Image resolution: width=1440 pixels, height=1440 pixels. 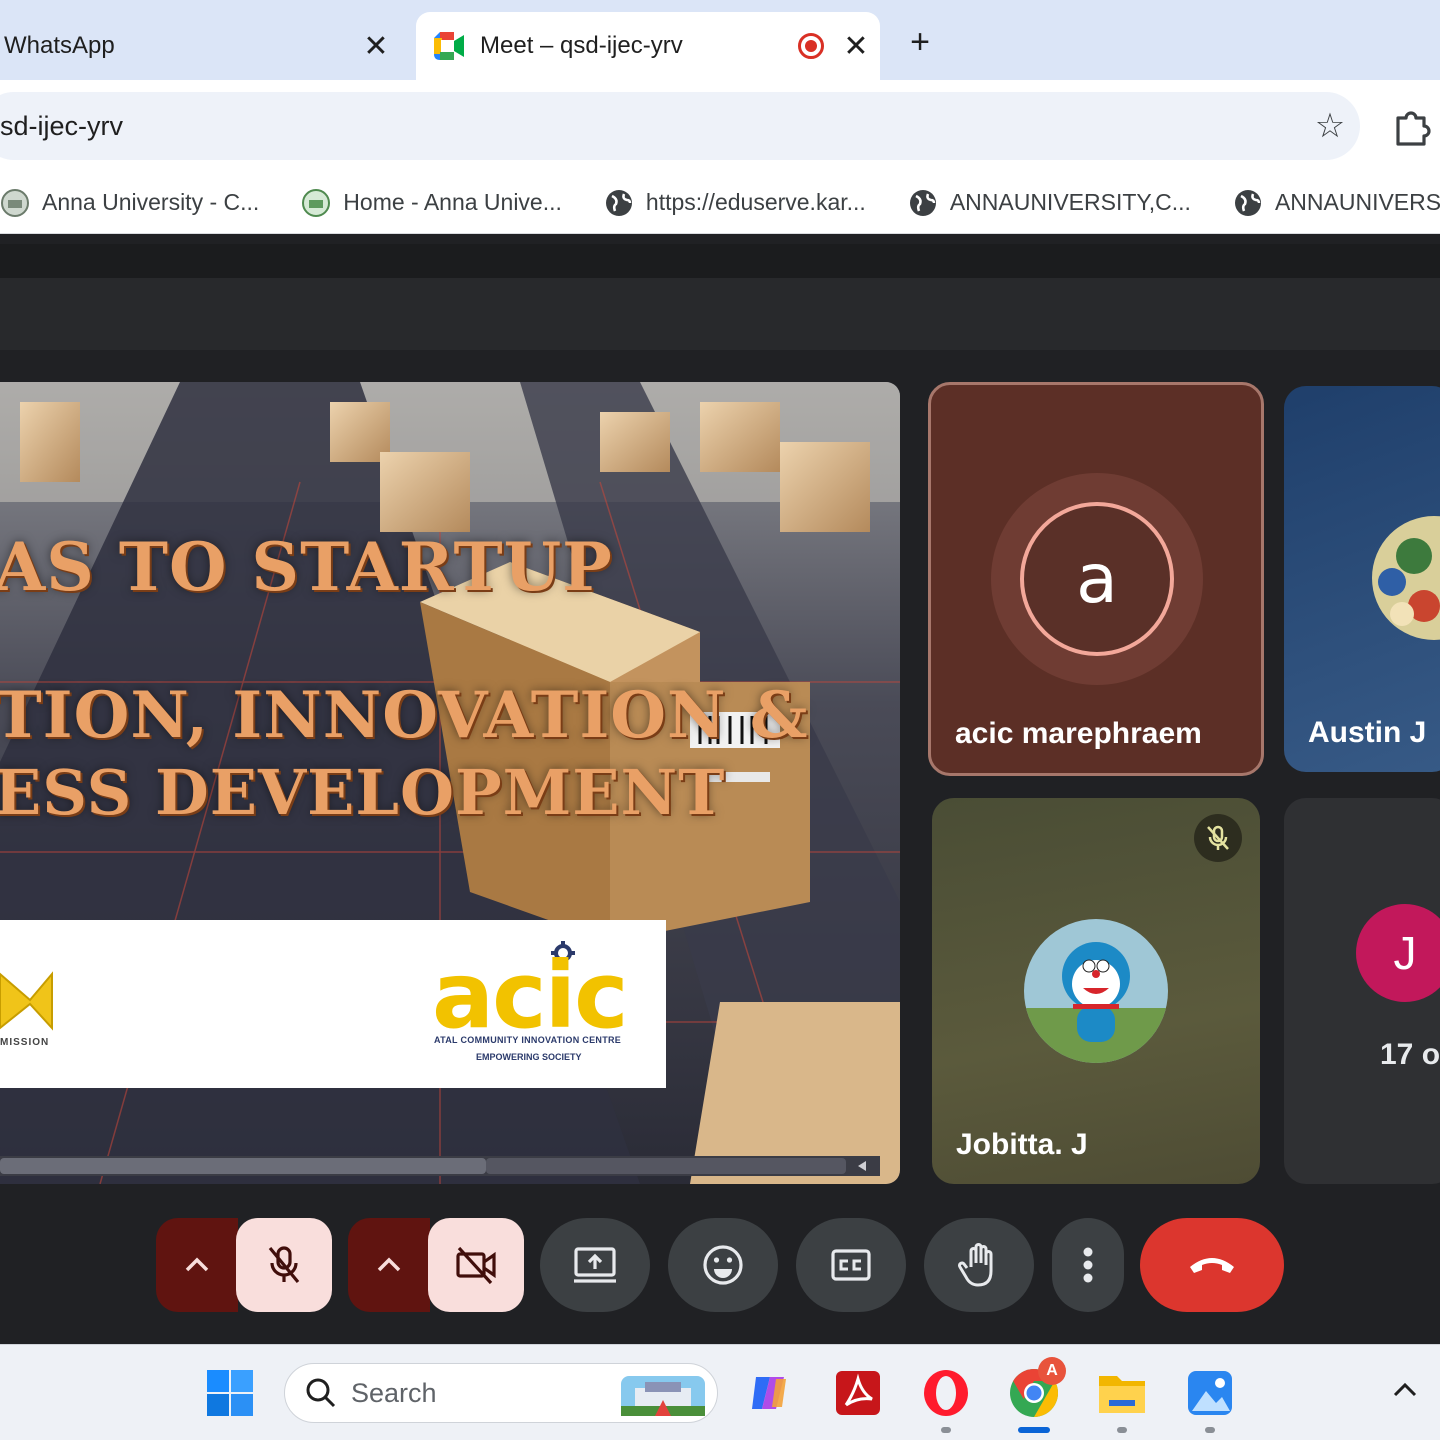 What do you see at coordinates (501, 1393) in the screenshot?
I see `taskbar-search-box: Search` at bounding box center [501, 1393].